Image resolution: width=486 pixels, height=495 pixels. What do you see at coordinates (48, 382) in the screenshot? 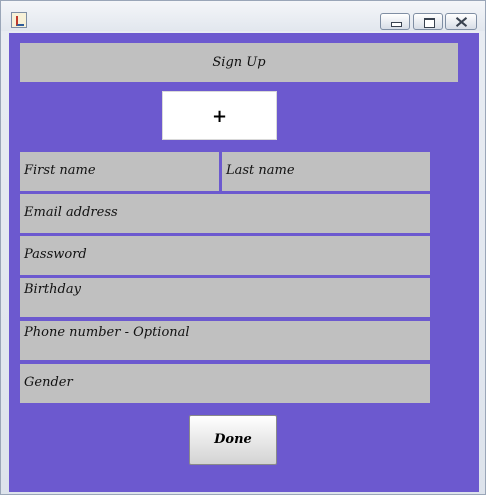
I see `gender-placeholder: Gender` at bounding box center [48, 382].